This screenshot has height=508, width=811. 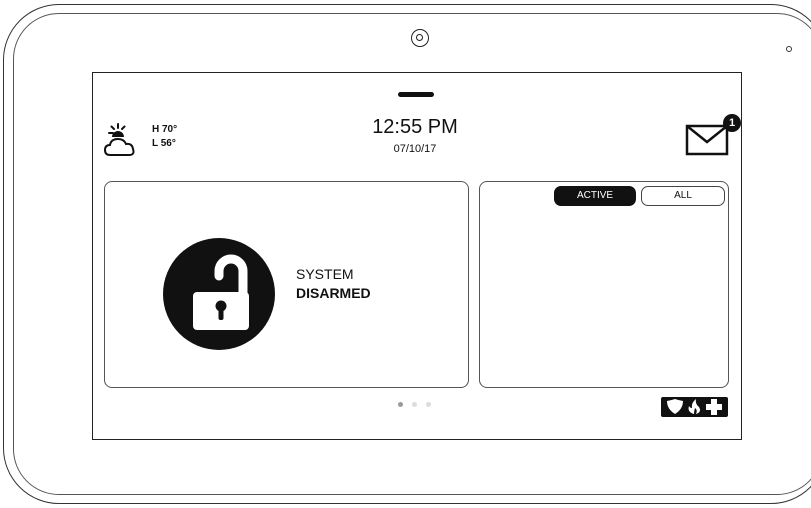 What do you see at coordinates (683, 196) in the screenshot?
I see `tab-all: ALL` at bounding box center [683, 196].